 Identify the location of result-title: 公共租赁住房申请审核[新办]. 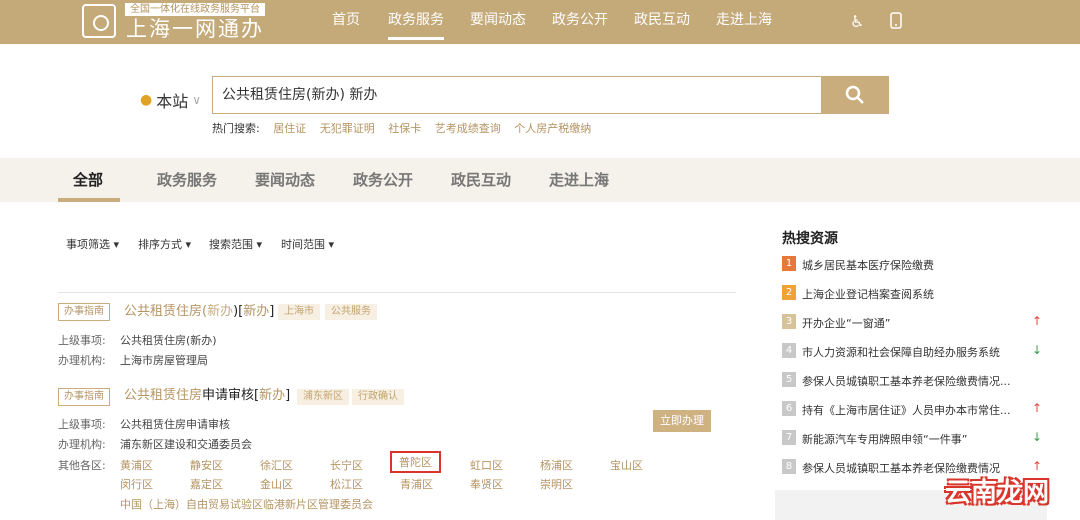
(207, 396).